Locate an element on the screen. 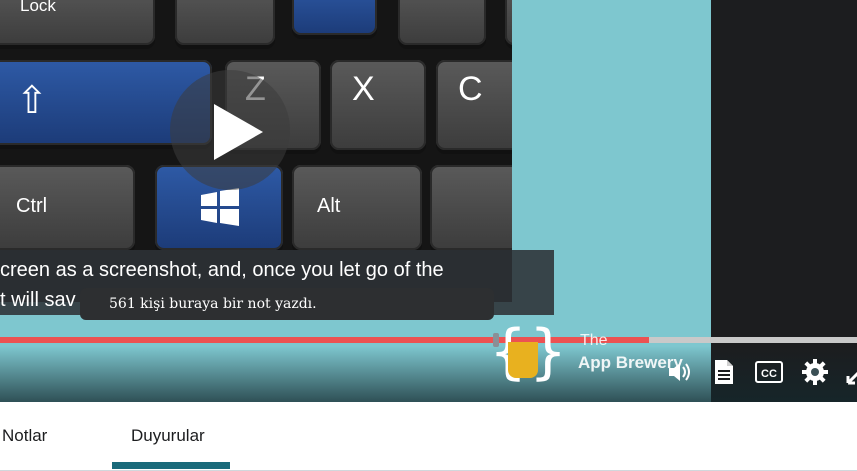 This screenshot has width=857, height=471. key-alt: Alt is located at coordinates (357, 207).